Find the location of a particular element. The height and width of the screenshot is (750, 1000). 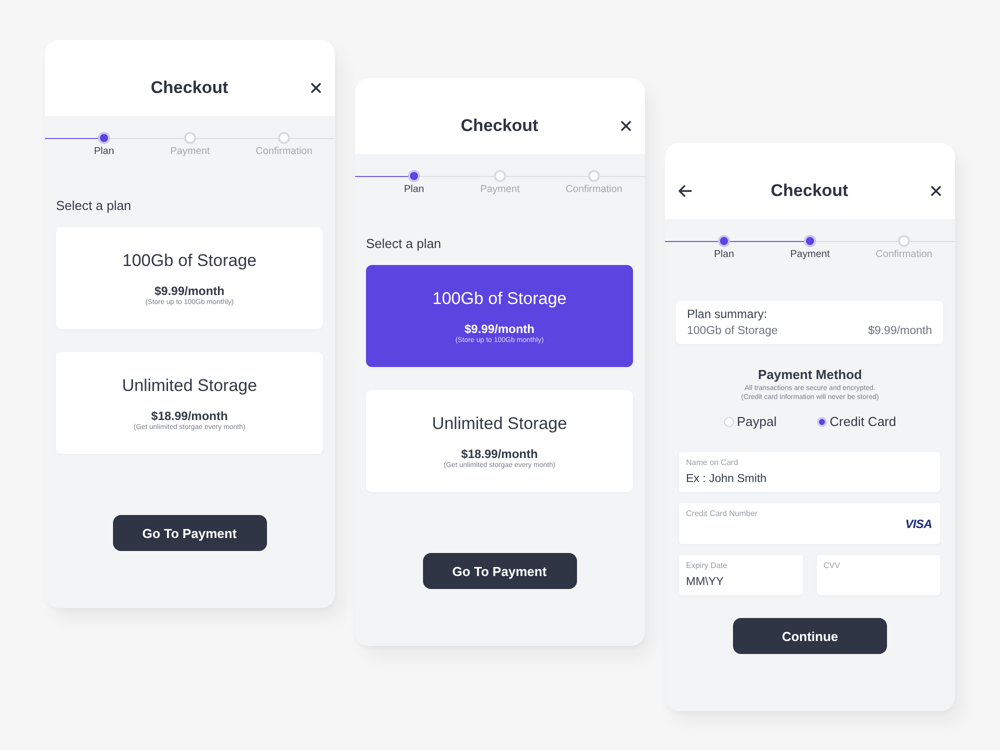

continue-button: Continue is located at coordinates (810, 636).